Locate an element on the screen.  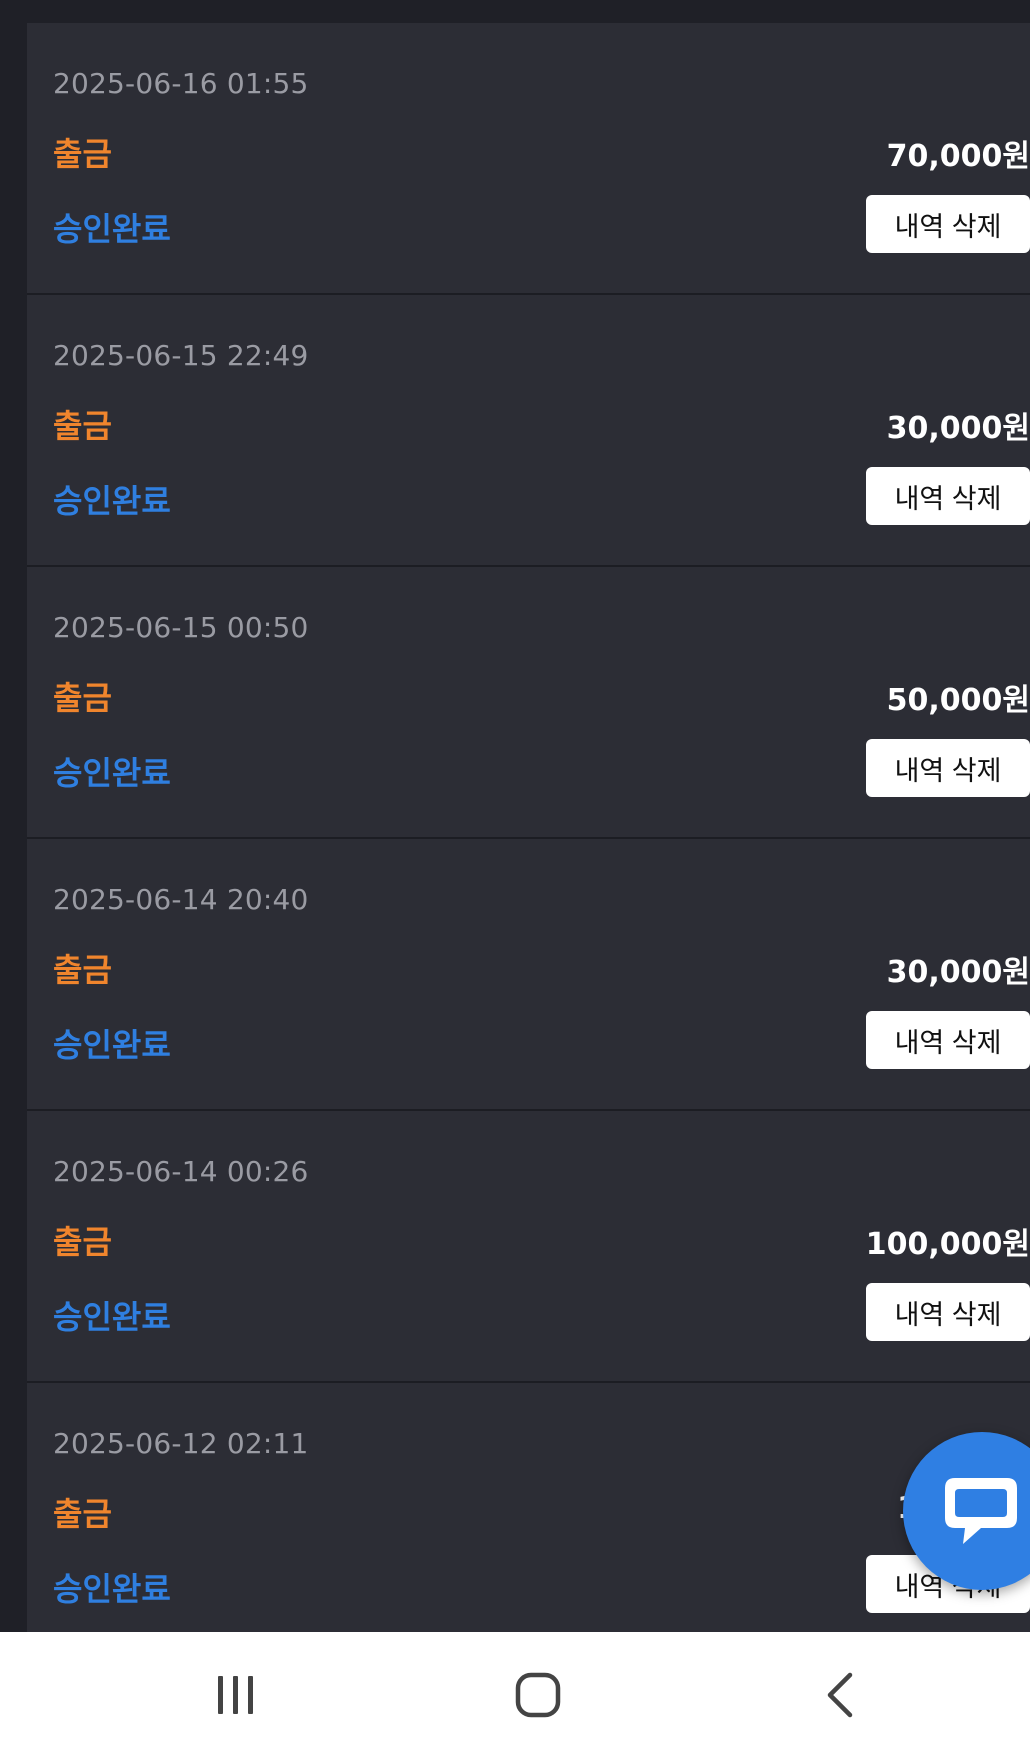
back-button is located at coordinates (840, 1694).